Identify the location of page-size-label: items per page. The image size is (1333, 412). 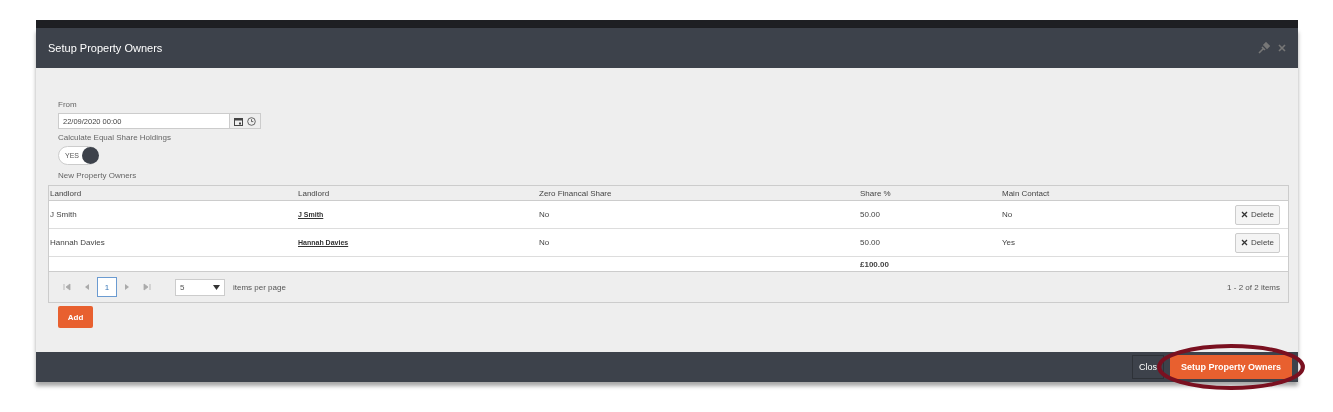
(259, 287).